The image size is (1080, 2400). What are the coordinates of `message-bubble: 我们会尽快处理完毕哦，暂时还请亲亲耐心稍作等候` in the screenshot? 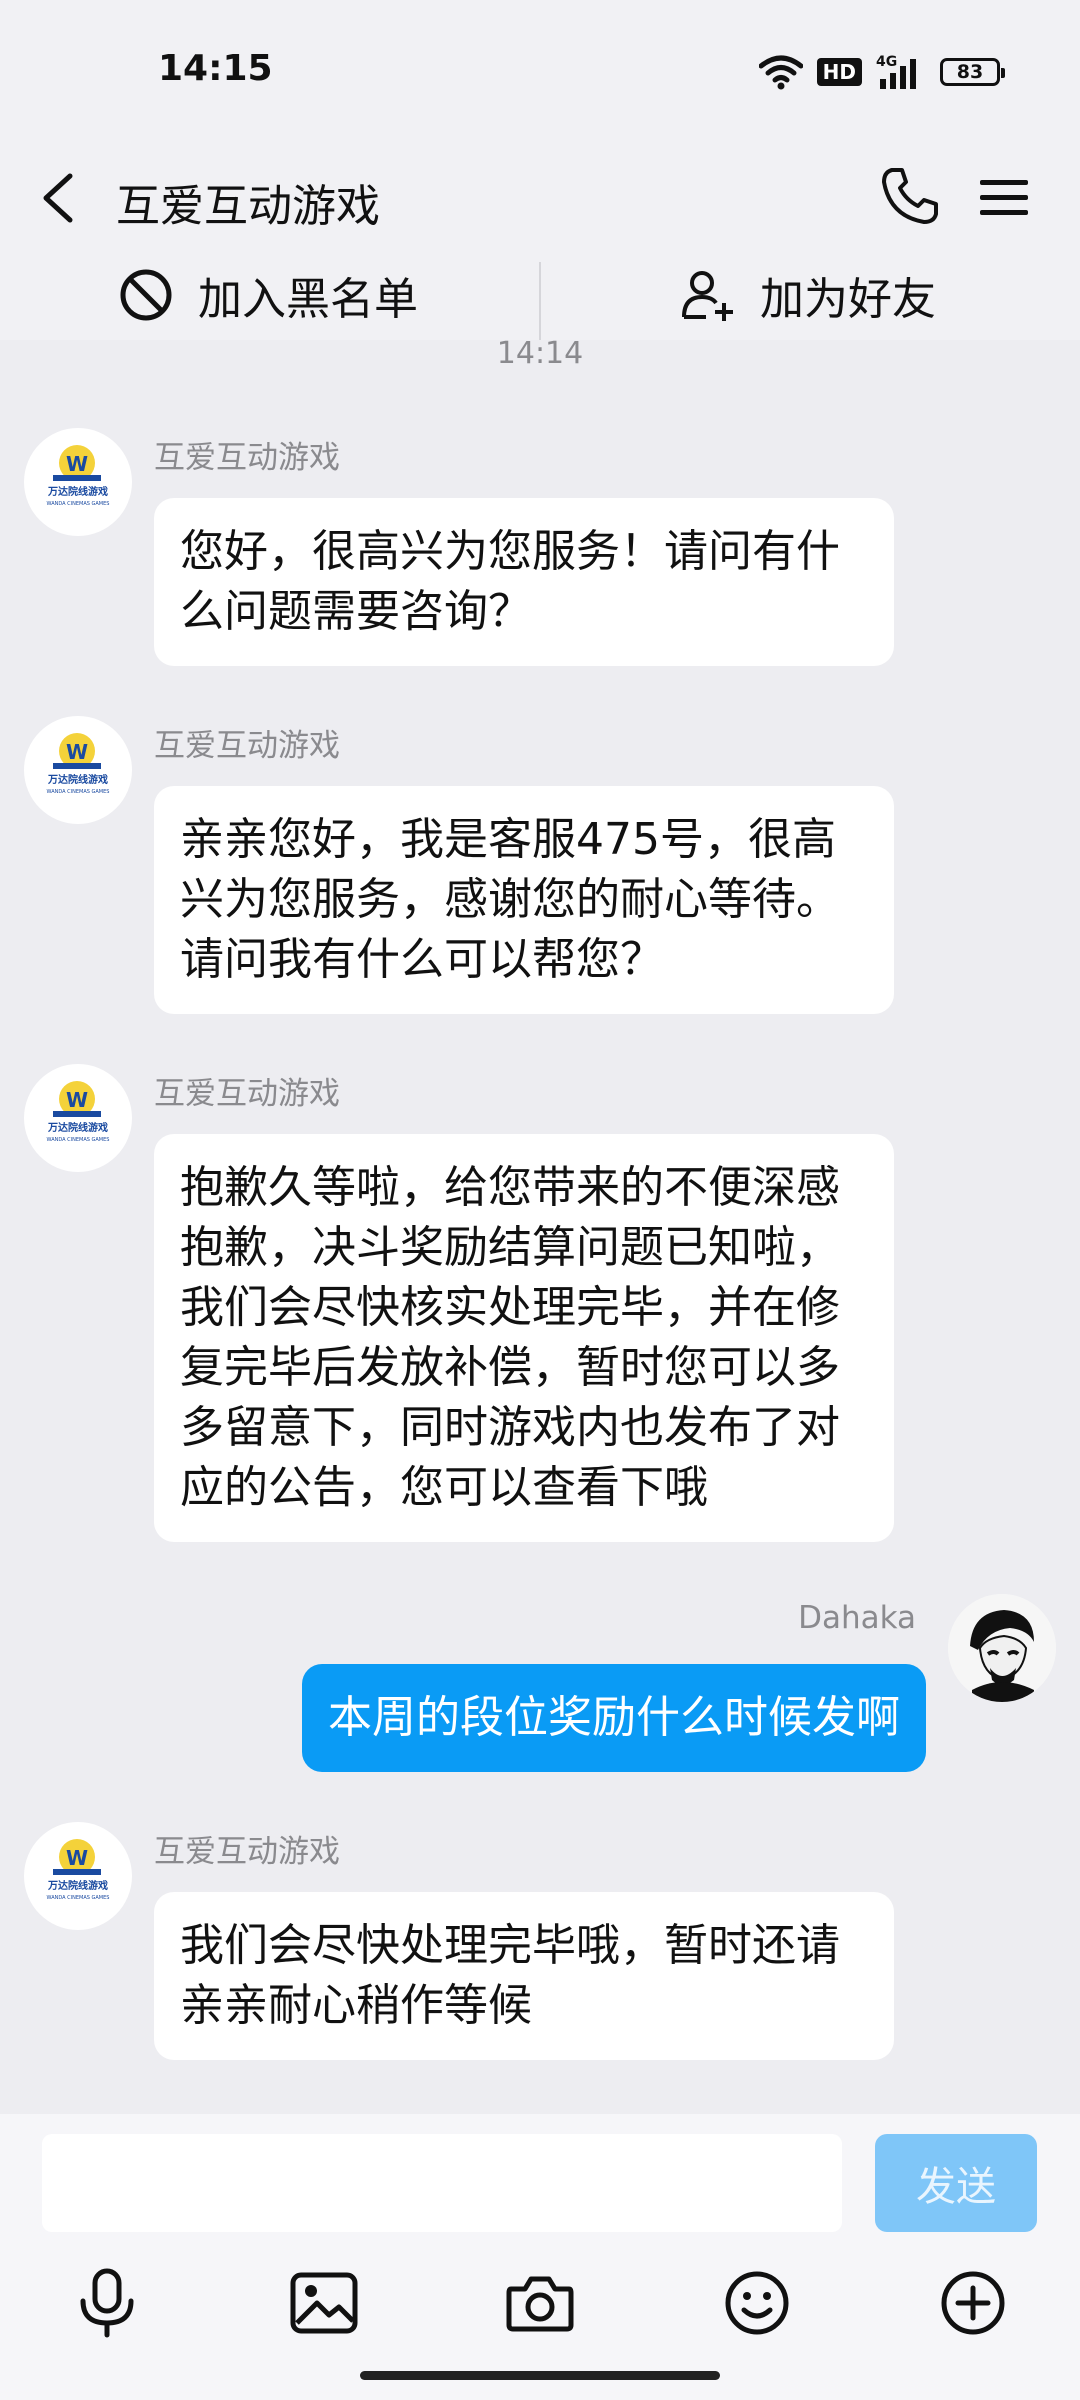 It's located at (524, 1976).